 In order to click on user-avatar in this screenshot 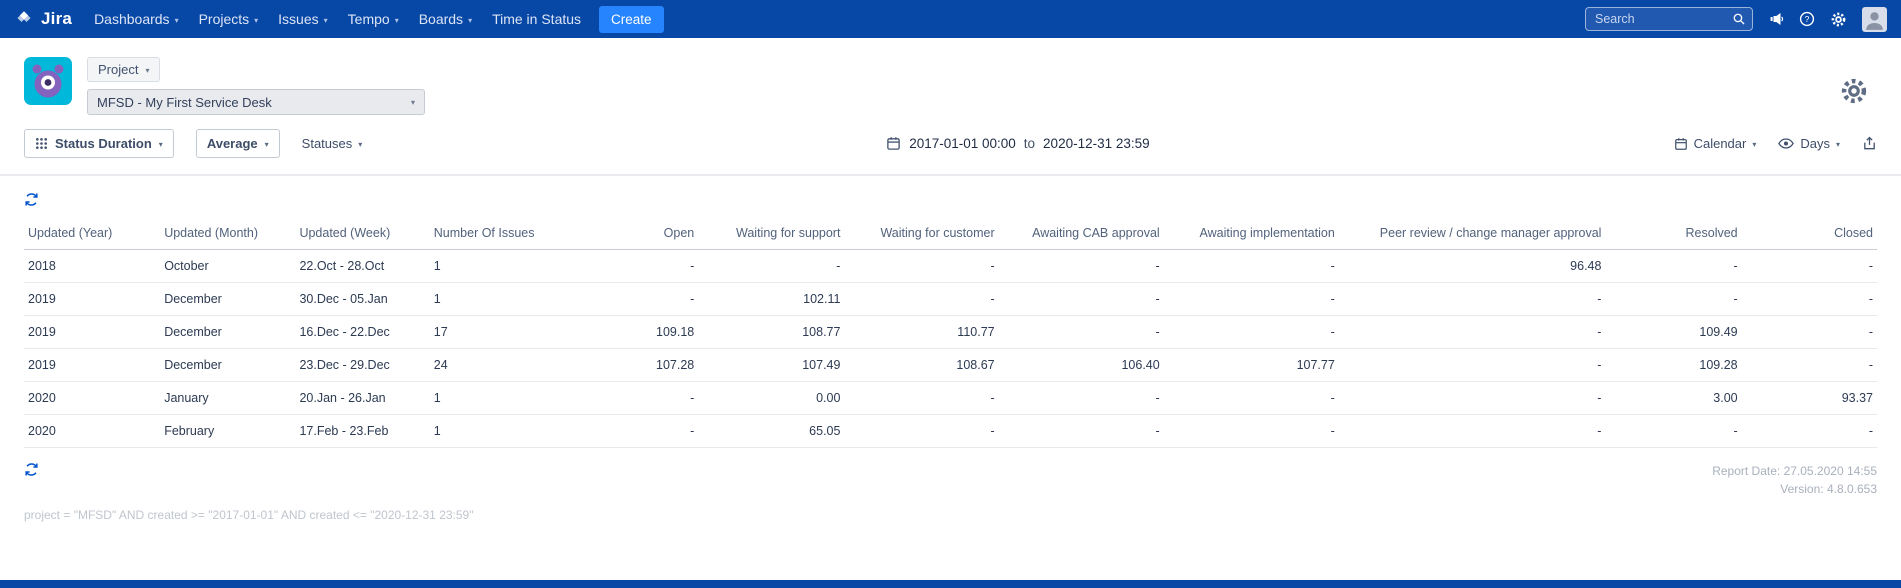, I will do `click(1874, 19)`.